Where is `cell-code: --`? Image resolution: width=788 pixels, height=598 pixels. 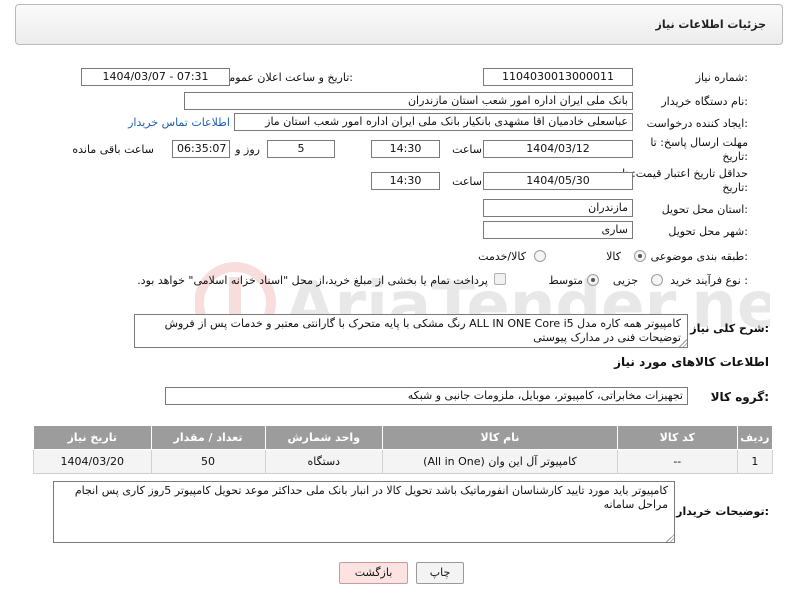 cell-code: -- is located at coordinates (677, 461).